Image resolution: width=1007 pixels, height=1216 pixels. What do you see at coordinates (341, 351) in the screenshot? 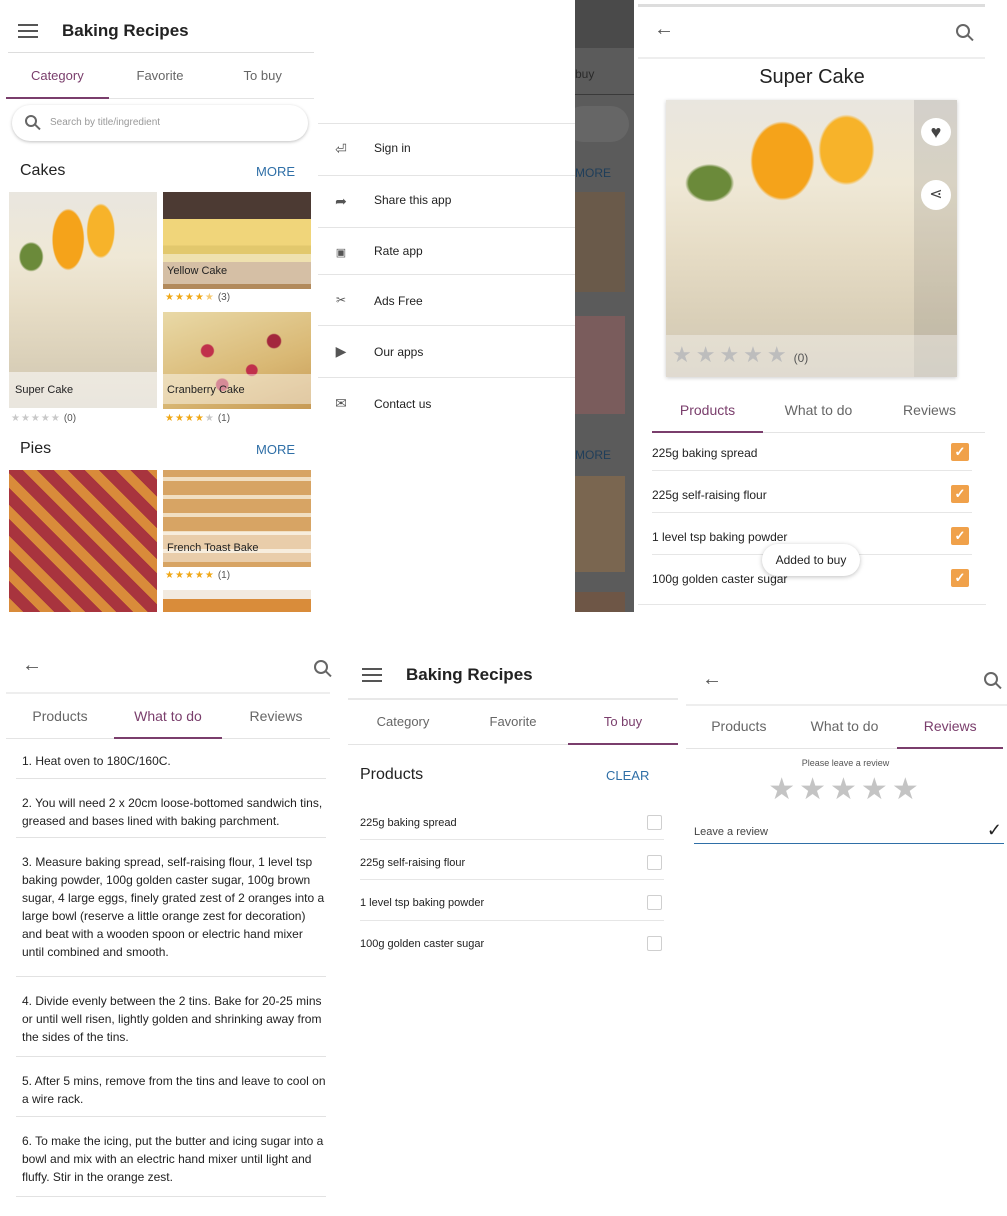
I see `play-icon: ▶` at bounding box center [341, 351].